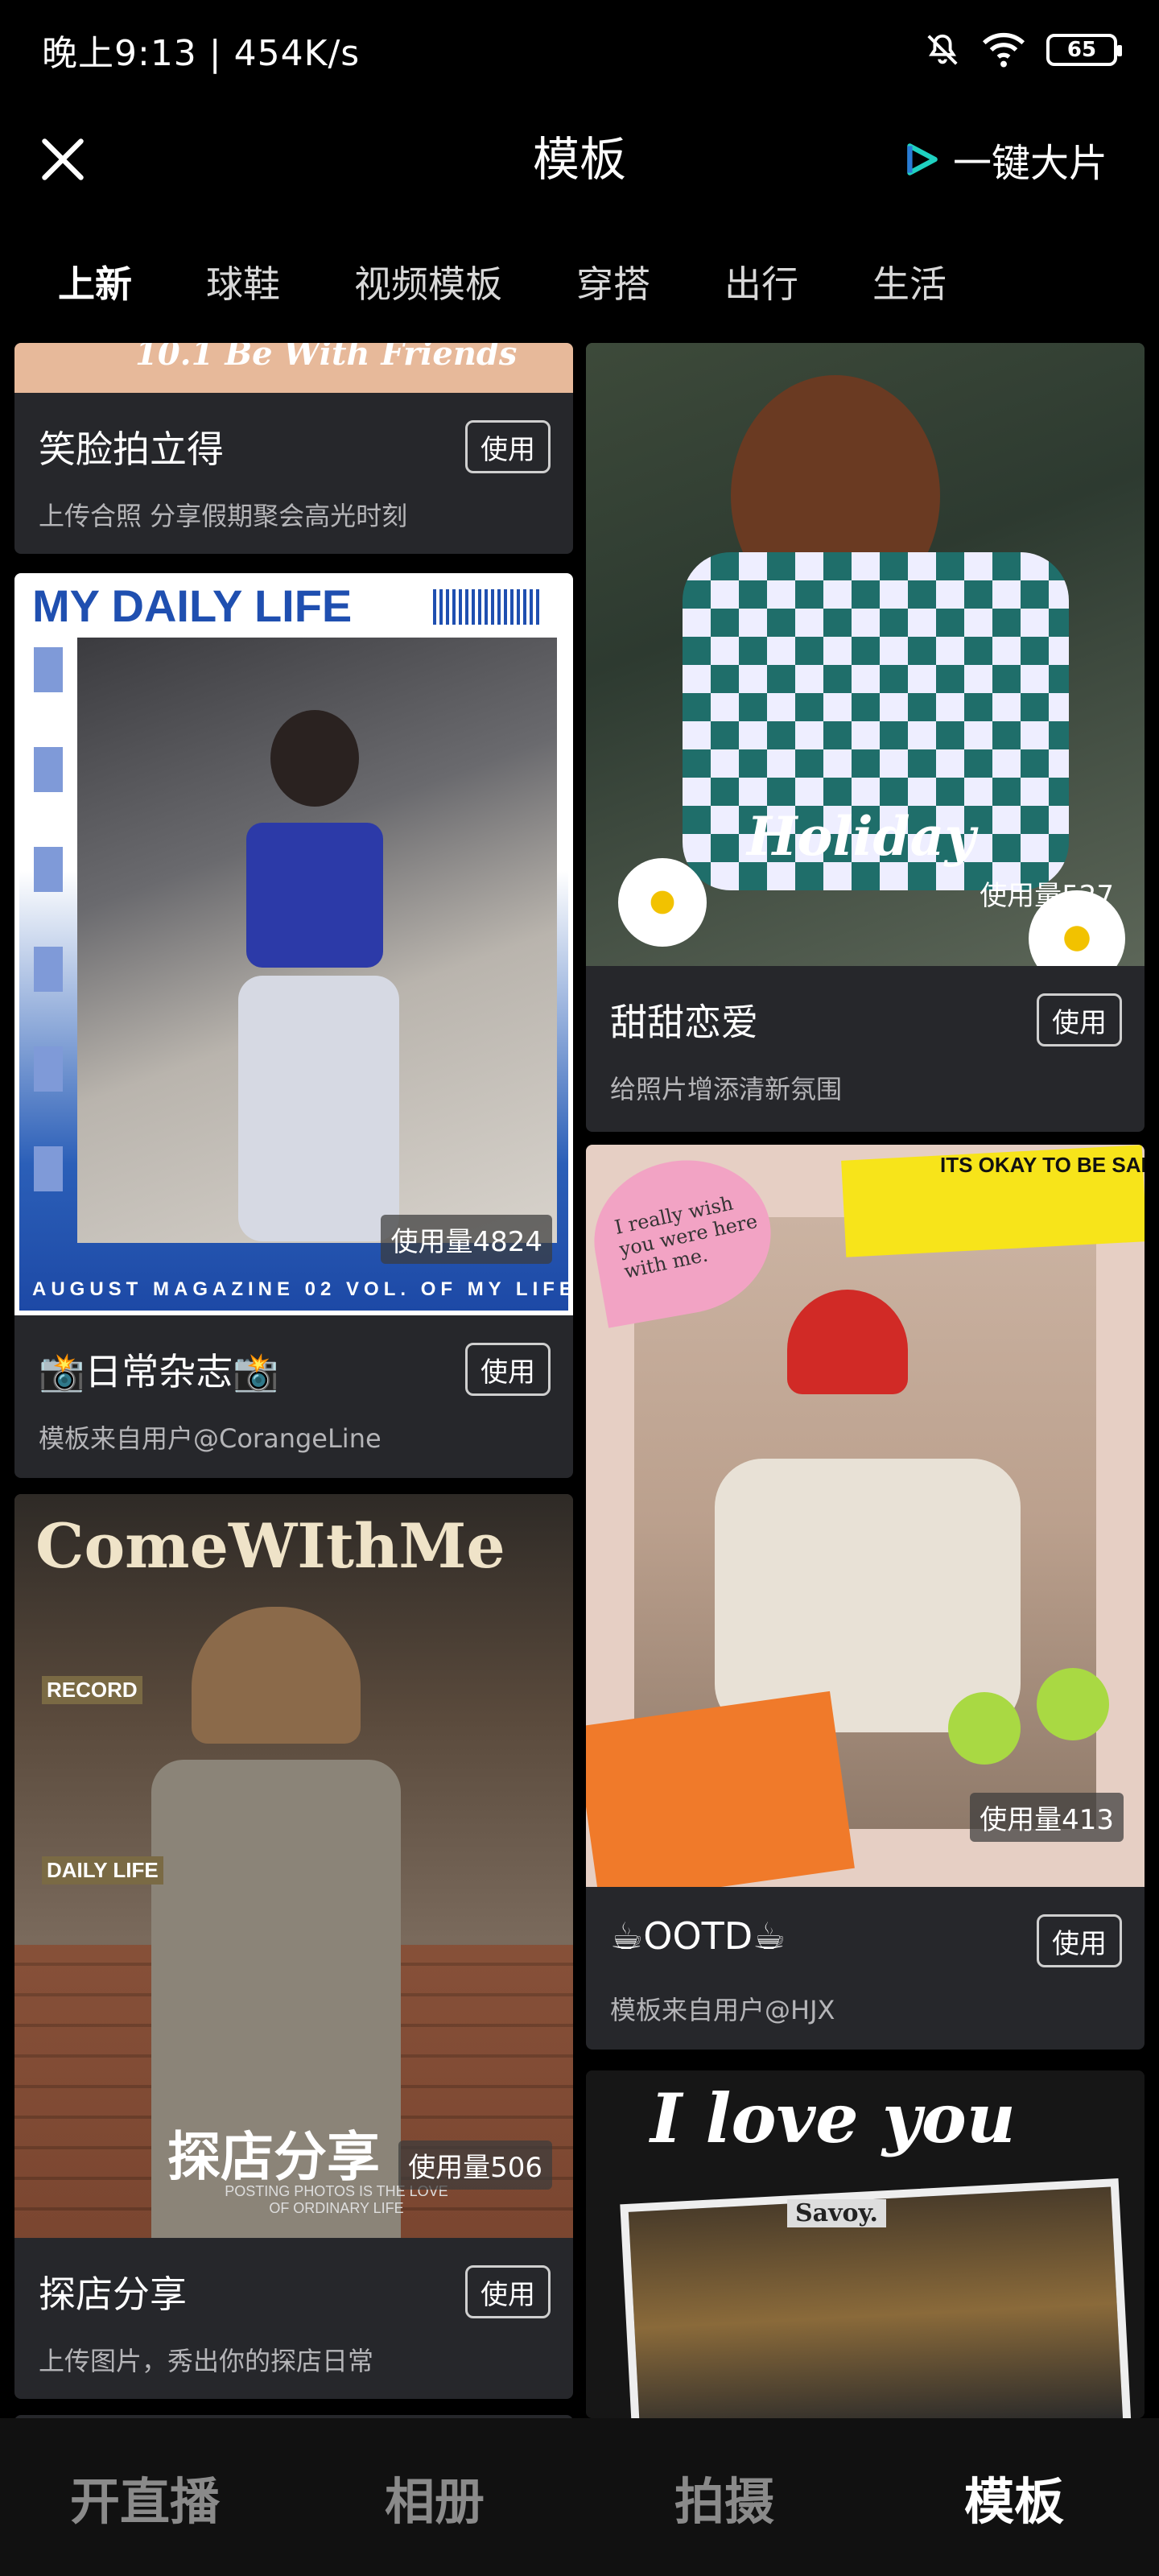 The height and width of the screenshot is (2576, 1159). I want to click on tab-life: 生活, so click(909, 281).